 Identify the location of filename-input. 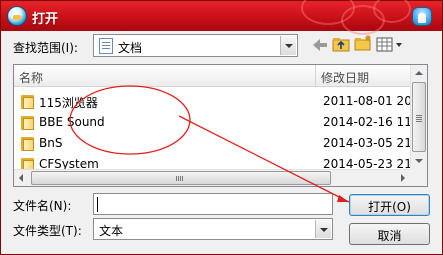
(213, 204).